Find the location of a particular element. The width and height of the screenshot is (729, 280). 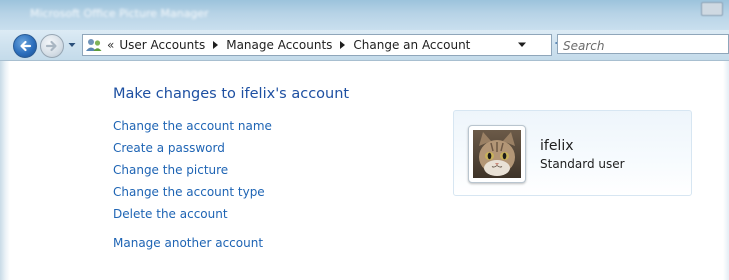

back-button is located at coordinates (25, 46).